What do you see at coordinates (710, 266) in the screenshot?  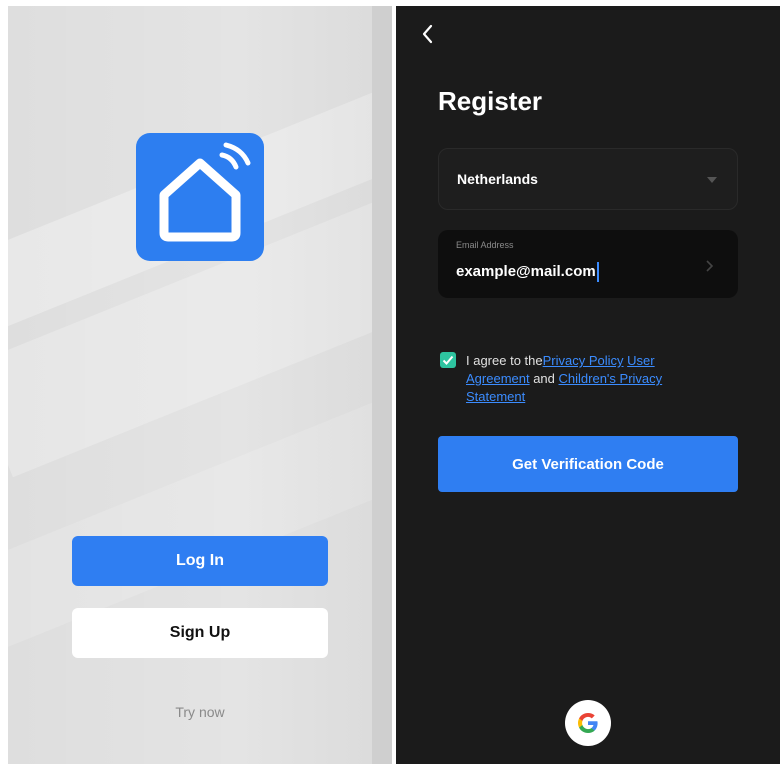 I see `chevron-right-icon` at bounding box center [710, 266].